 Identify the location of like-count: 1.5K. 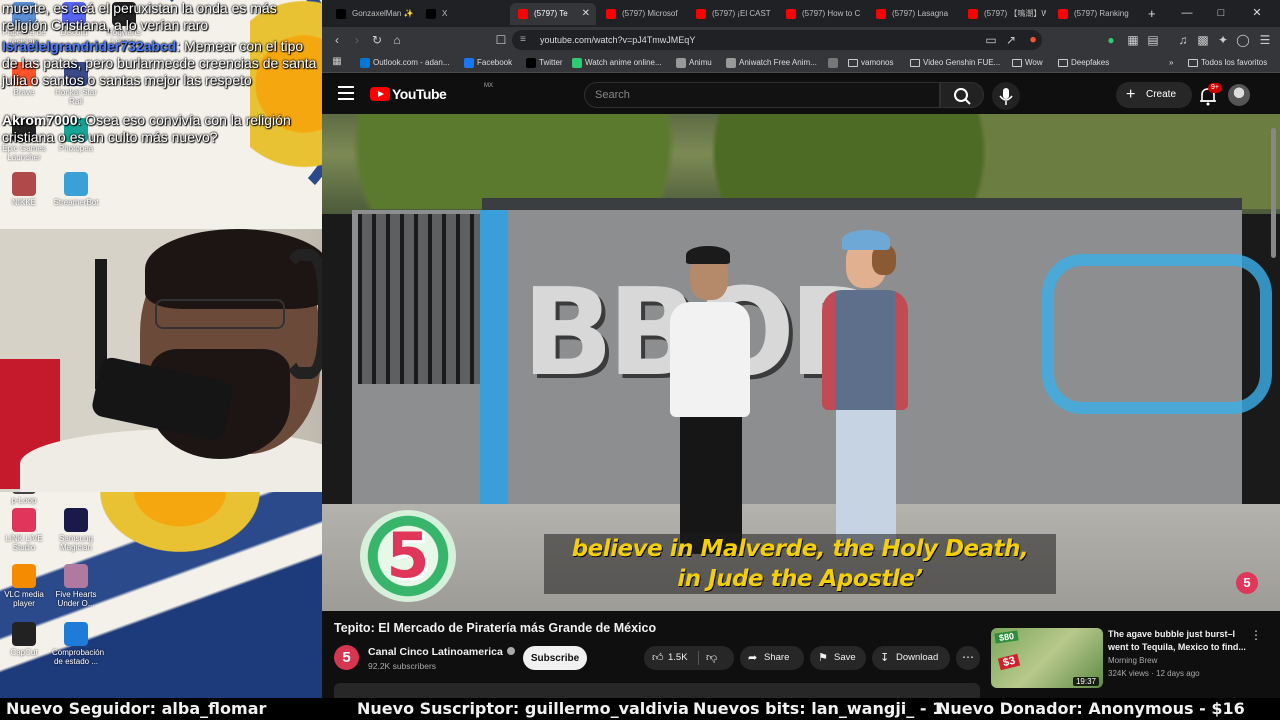
(678, 657).